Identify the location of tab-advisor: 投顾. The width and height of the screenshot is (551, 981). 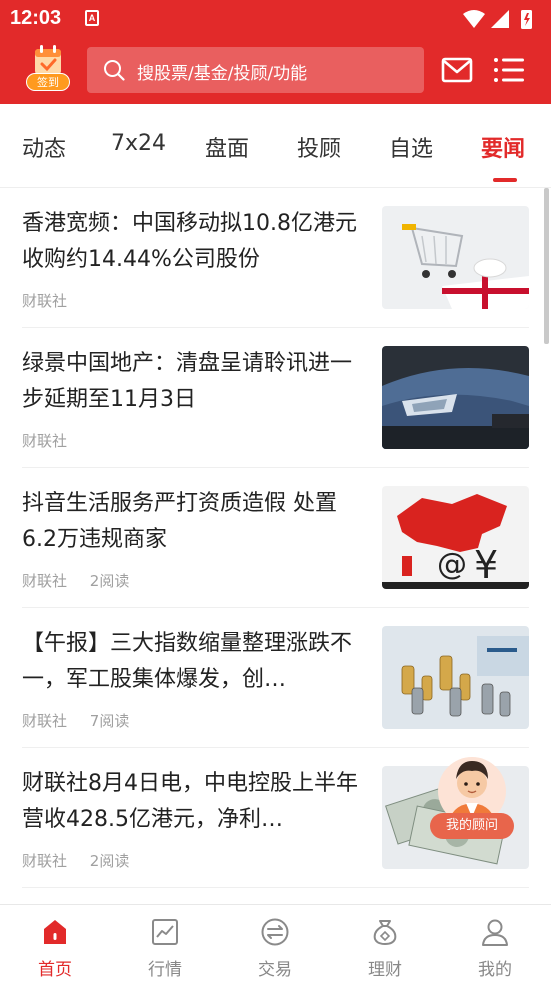
(319, 147).